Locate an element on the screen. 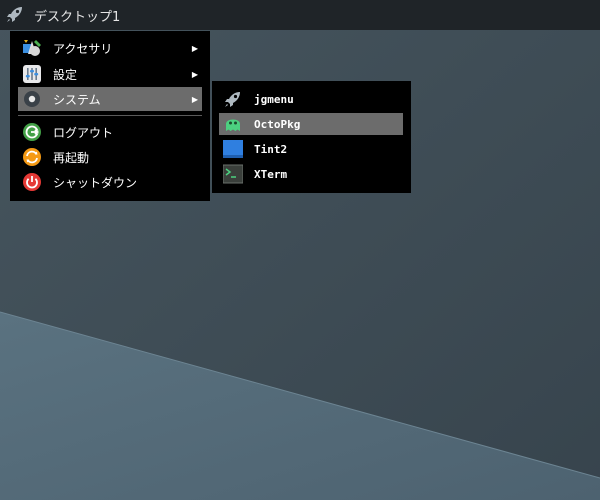 This screenshot has width=600, height=500. submenu-item-label: XTerm is located at coordinates (271, 174).